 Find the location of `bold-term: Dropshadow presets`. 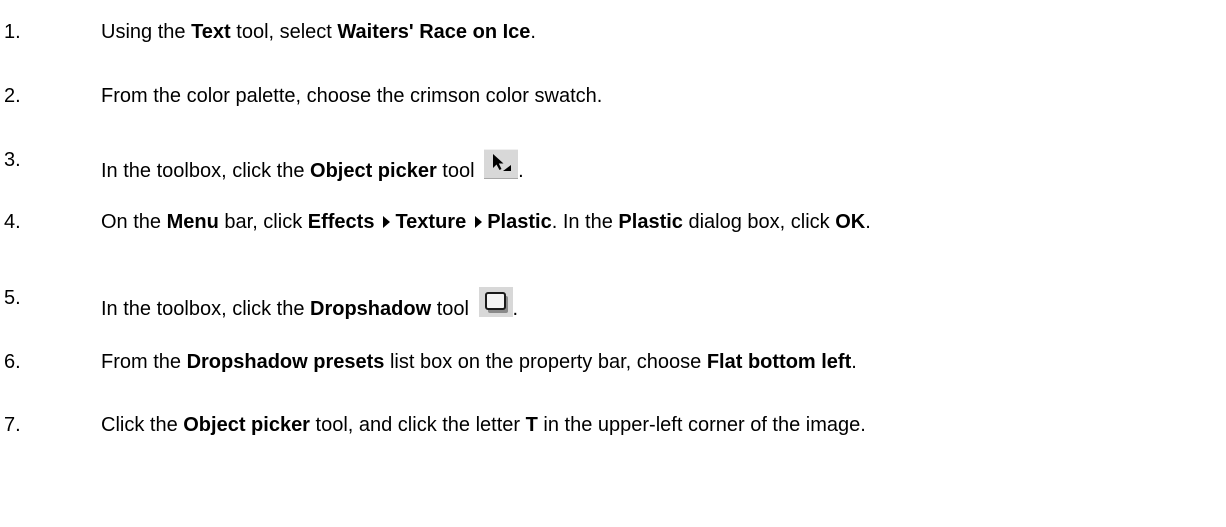

bold-term: Dropshadow presets is located at coordinates (285, 362).